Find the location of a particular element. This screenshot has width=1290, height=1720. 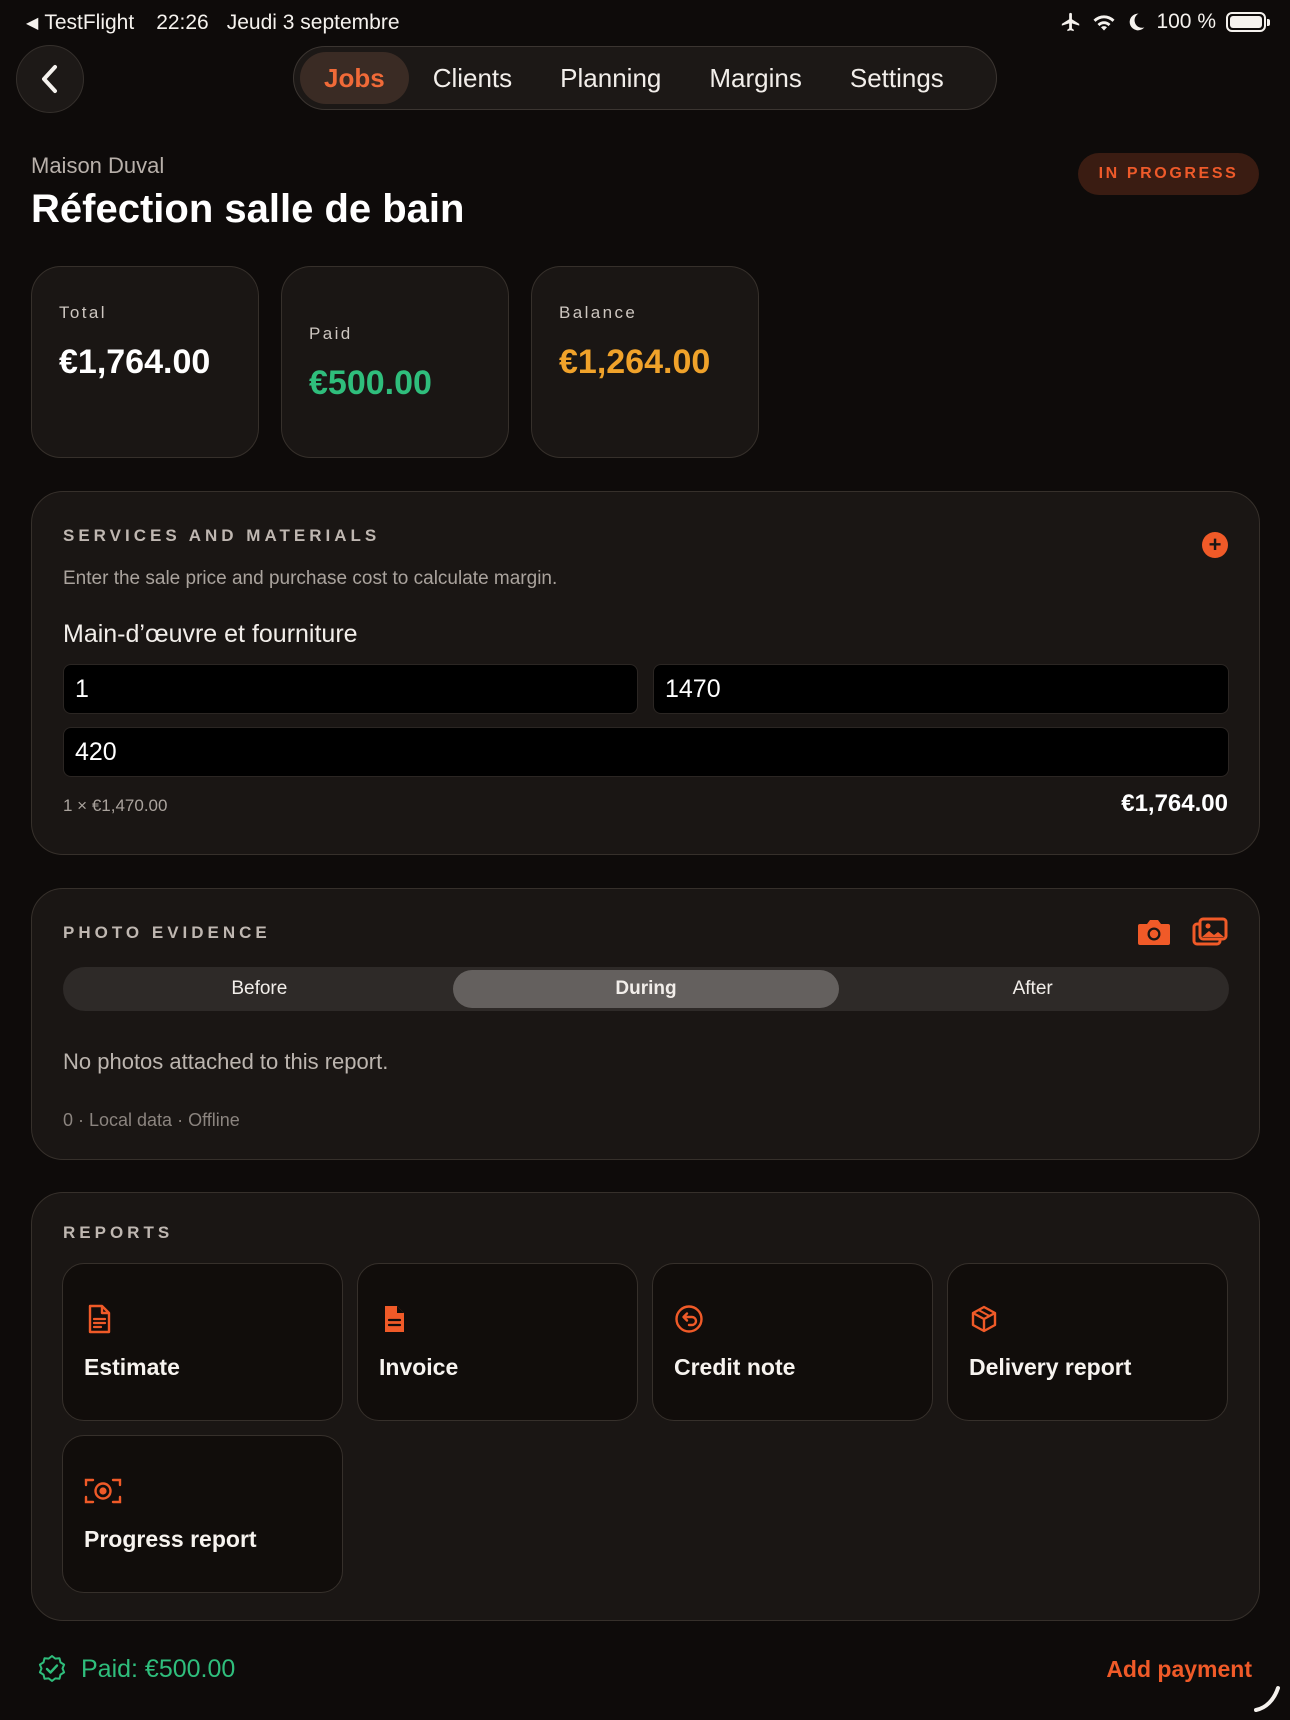

camera-icon is located at coordinates (1154, 932).